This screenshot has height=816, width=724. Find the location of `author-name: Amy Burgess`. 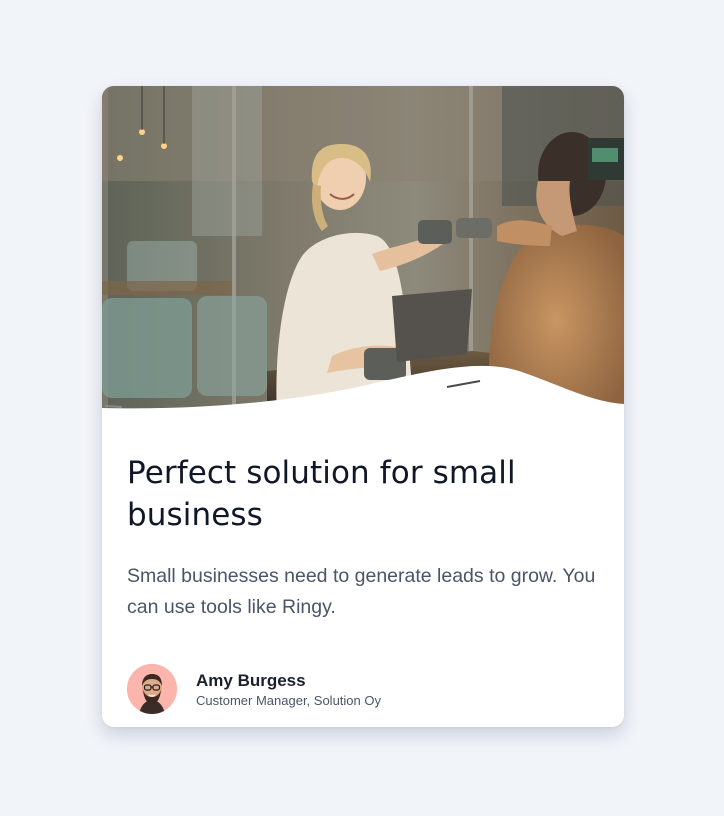

author-name: Amy Burgess is located at coordinates (288, 681).